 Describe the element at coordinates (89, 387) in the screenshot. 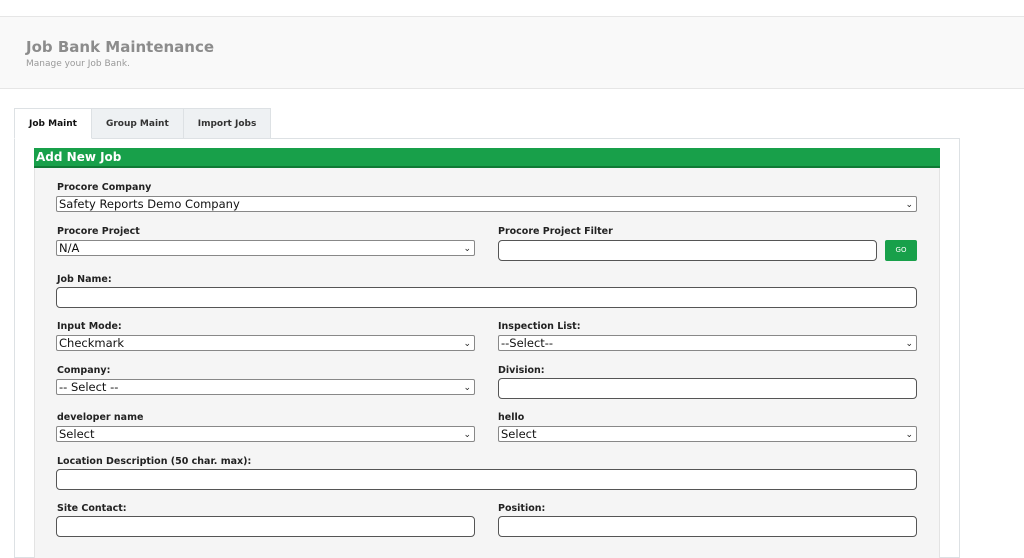

I see `company-value: -- Select --` at that location.